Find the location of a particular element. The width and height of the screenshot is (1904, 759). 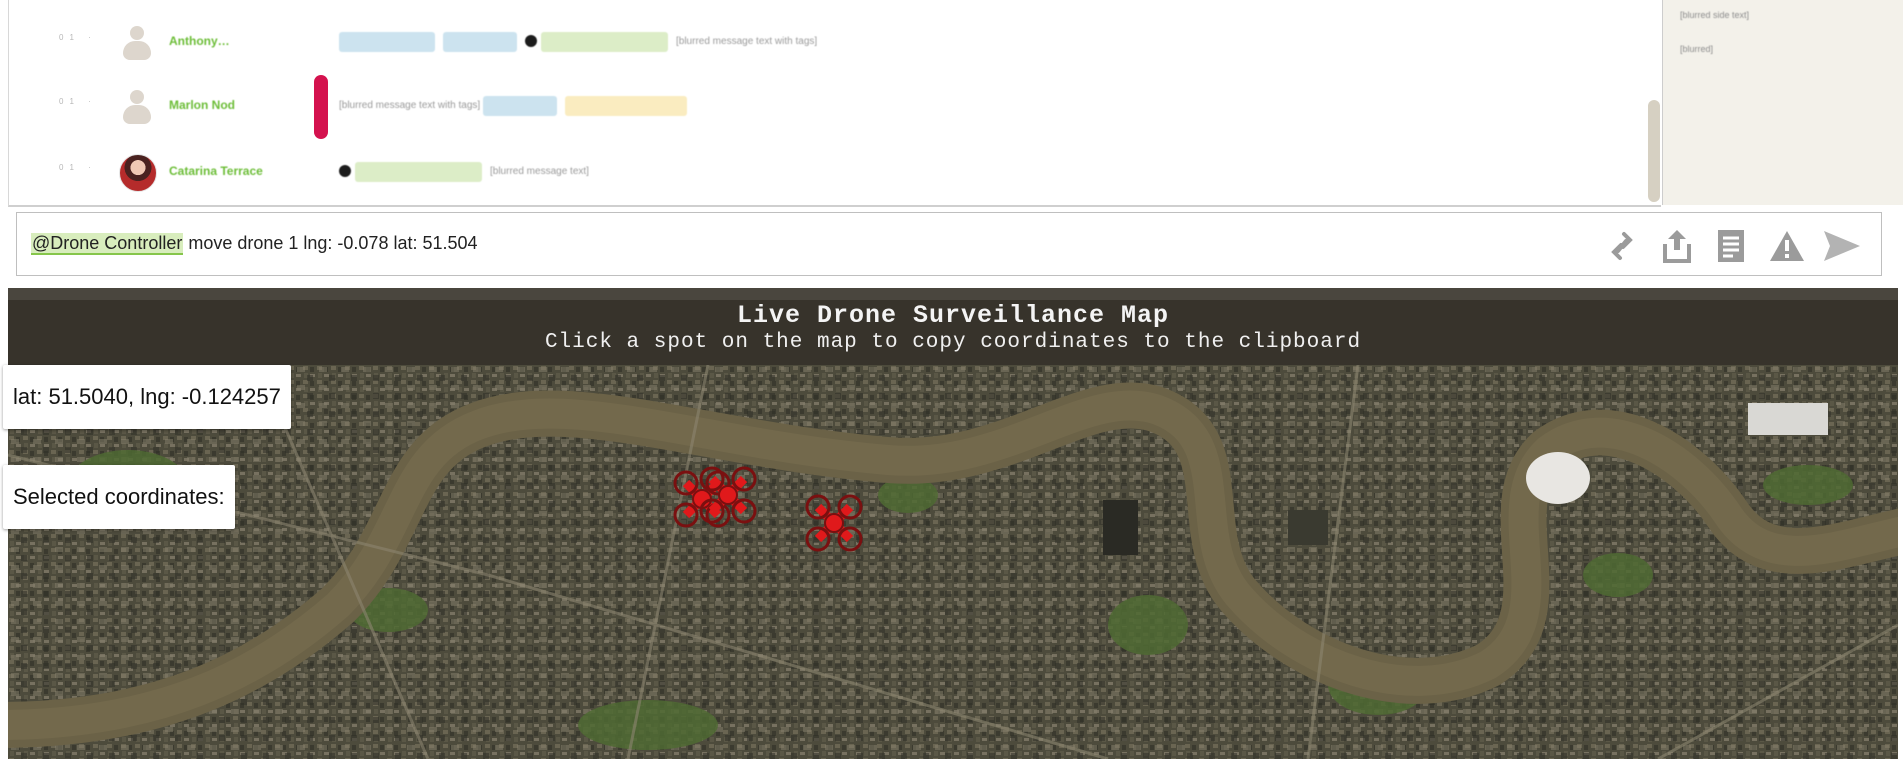

link-button is located at coordinates (1622, 246).